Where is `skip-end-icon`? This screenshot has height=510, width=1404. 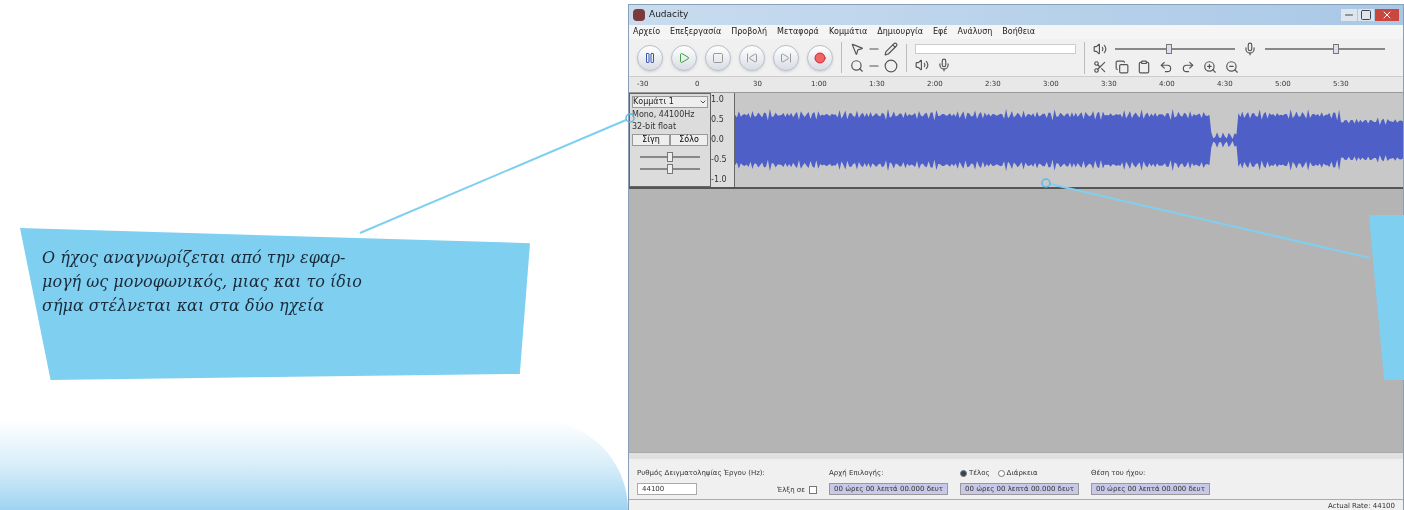 skip-end-icon is located at coordinates (786, 57).